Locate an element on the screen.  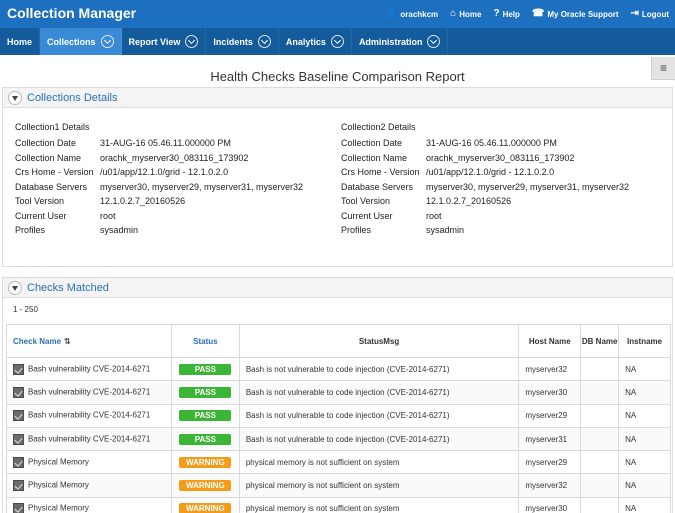
detail-row: Tool Version 12.1.0.2.7_20160526 is located at coordinates (159, 201).